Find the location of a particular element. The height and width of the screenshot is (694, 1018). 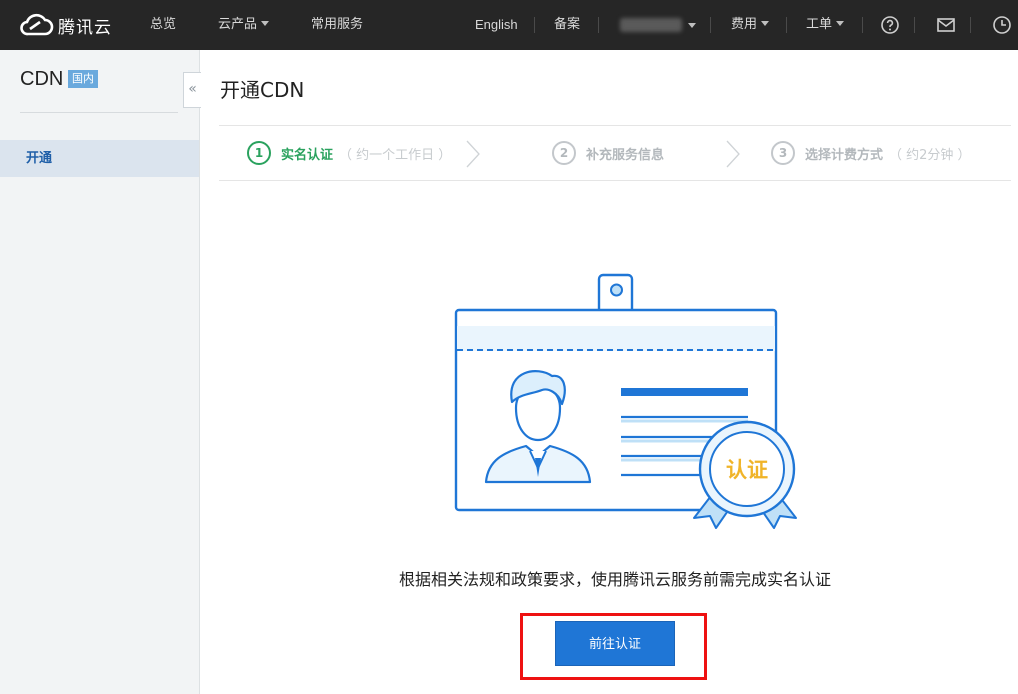

nav-filing: 备案 is located at coordinates (567, 25).